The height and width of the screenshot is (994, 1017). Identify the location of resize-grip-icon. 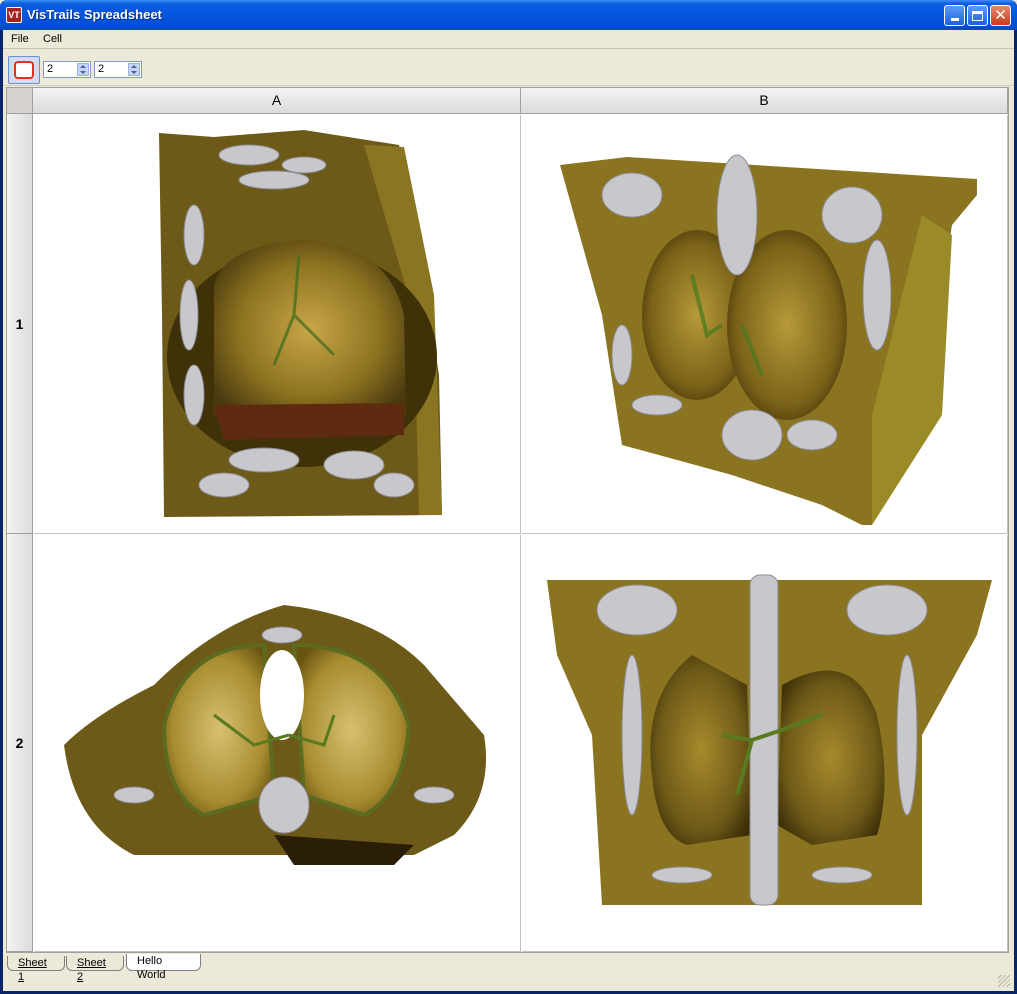
(1004, 981).